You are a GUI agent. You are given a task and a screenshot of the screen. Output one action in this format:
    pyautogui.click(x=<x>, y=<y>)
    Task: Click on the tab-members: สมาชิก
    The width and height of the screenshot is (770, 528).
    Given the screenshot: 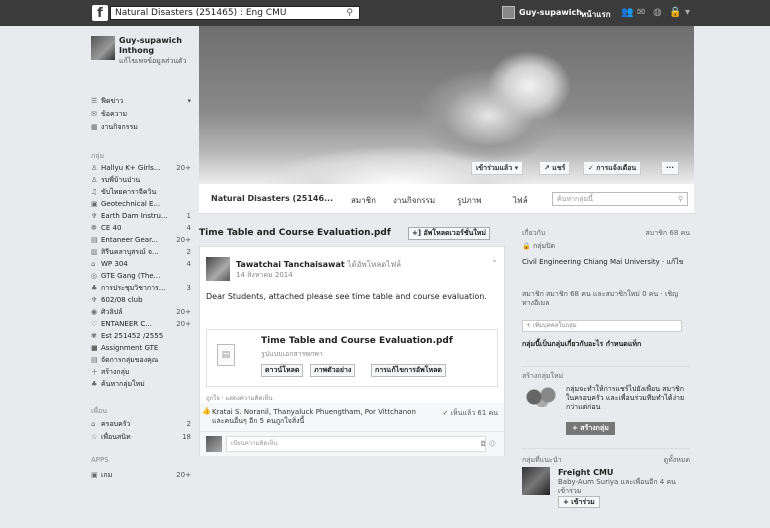 What is the action you would take?
    pyautogui.click(x=363, y=200)
    